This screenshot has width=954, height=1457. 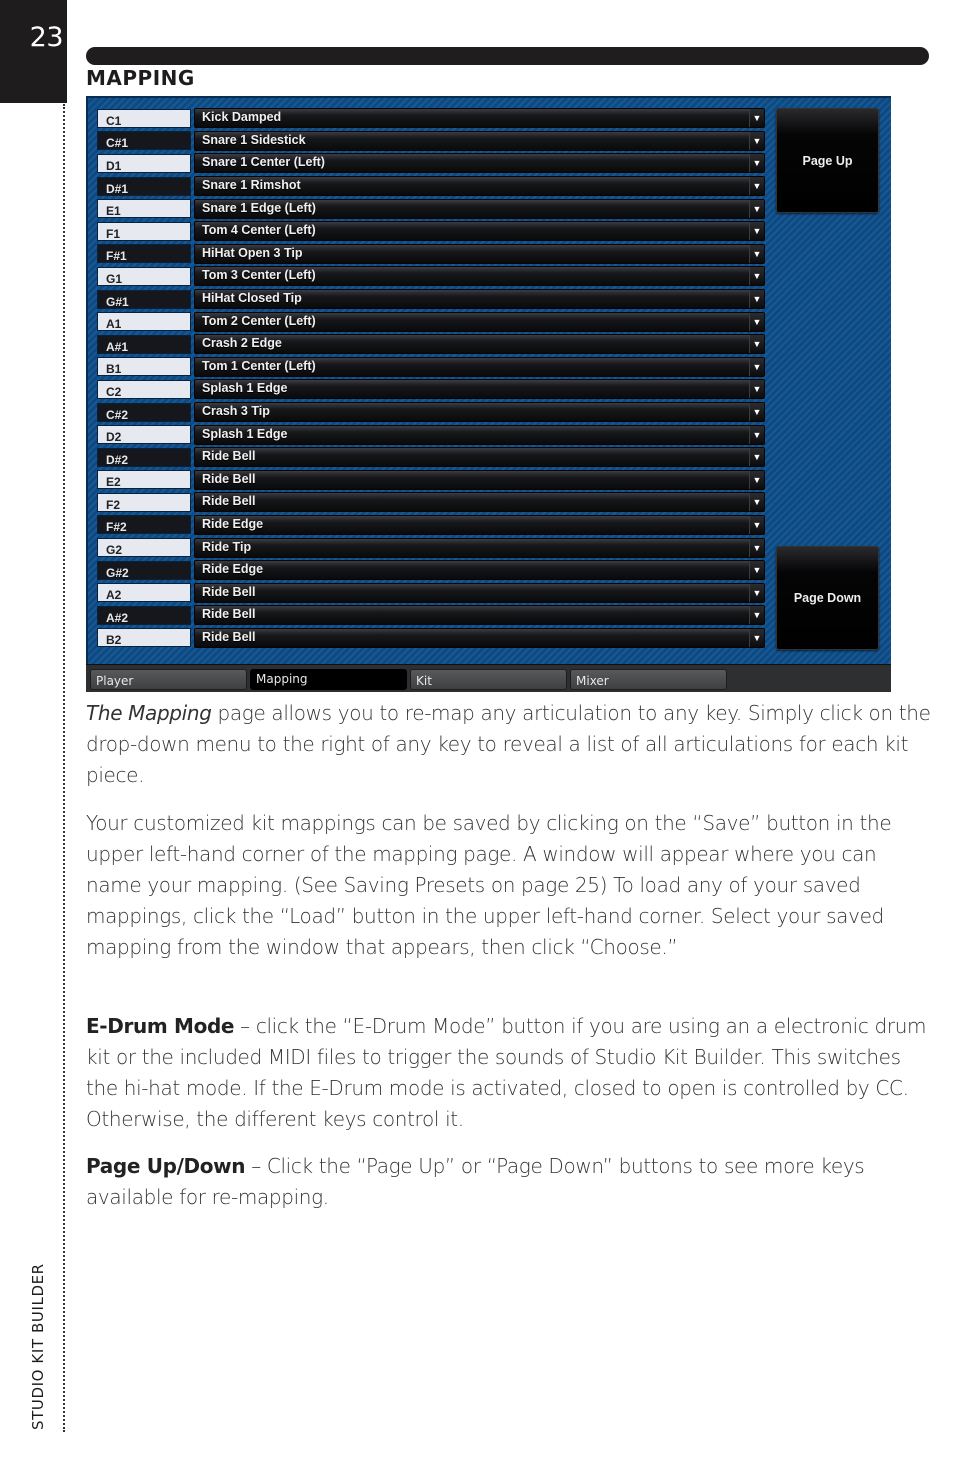 What do you see at coordinates (479, 344) in the screenshot?
I see `articulation-dropdown: Crash 2 Edge ▼` at bounding box center [479, 344].